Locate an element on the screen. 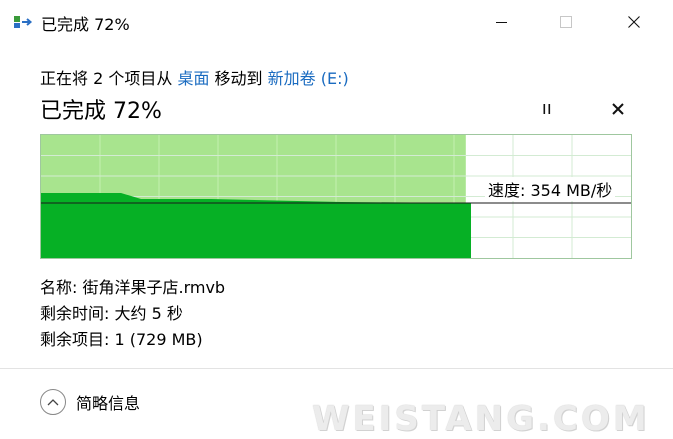 The height and width of the screenshot is (439, 673). title-bar: 已完成 72% is located at coordinates (336, 22).